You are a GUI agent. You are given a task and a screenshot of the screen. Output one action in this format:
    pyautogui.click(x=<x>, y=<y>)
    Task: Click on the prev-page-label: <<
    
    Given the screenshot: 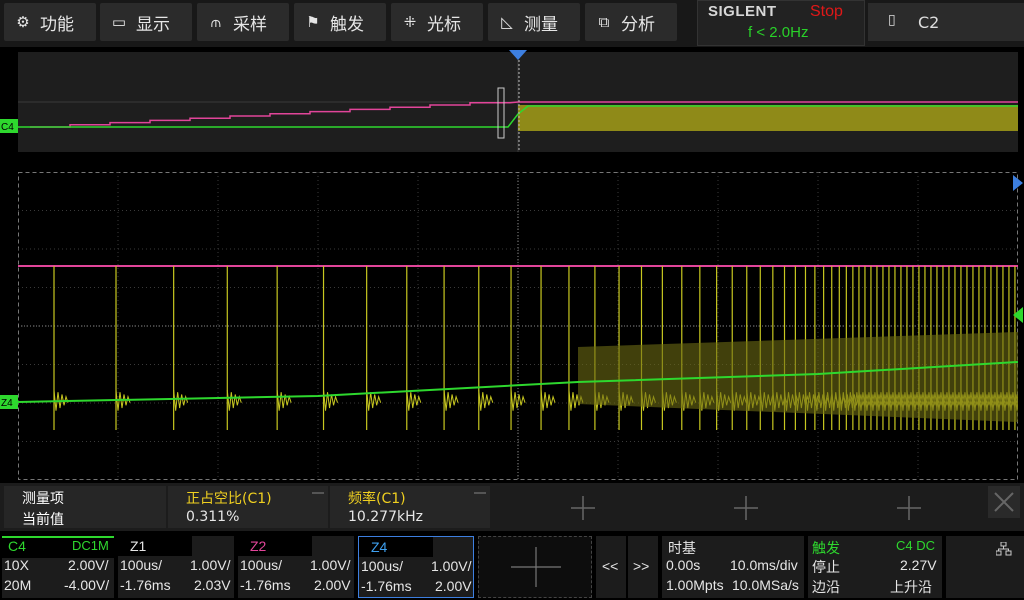 What is the action you would take?
    pyautogui.click(x=610, y=566)
    